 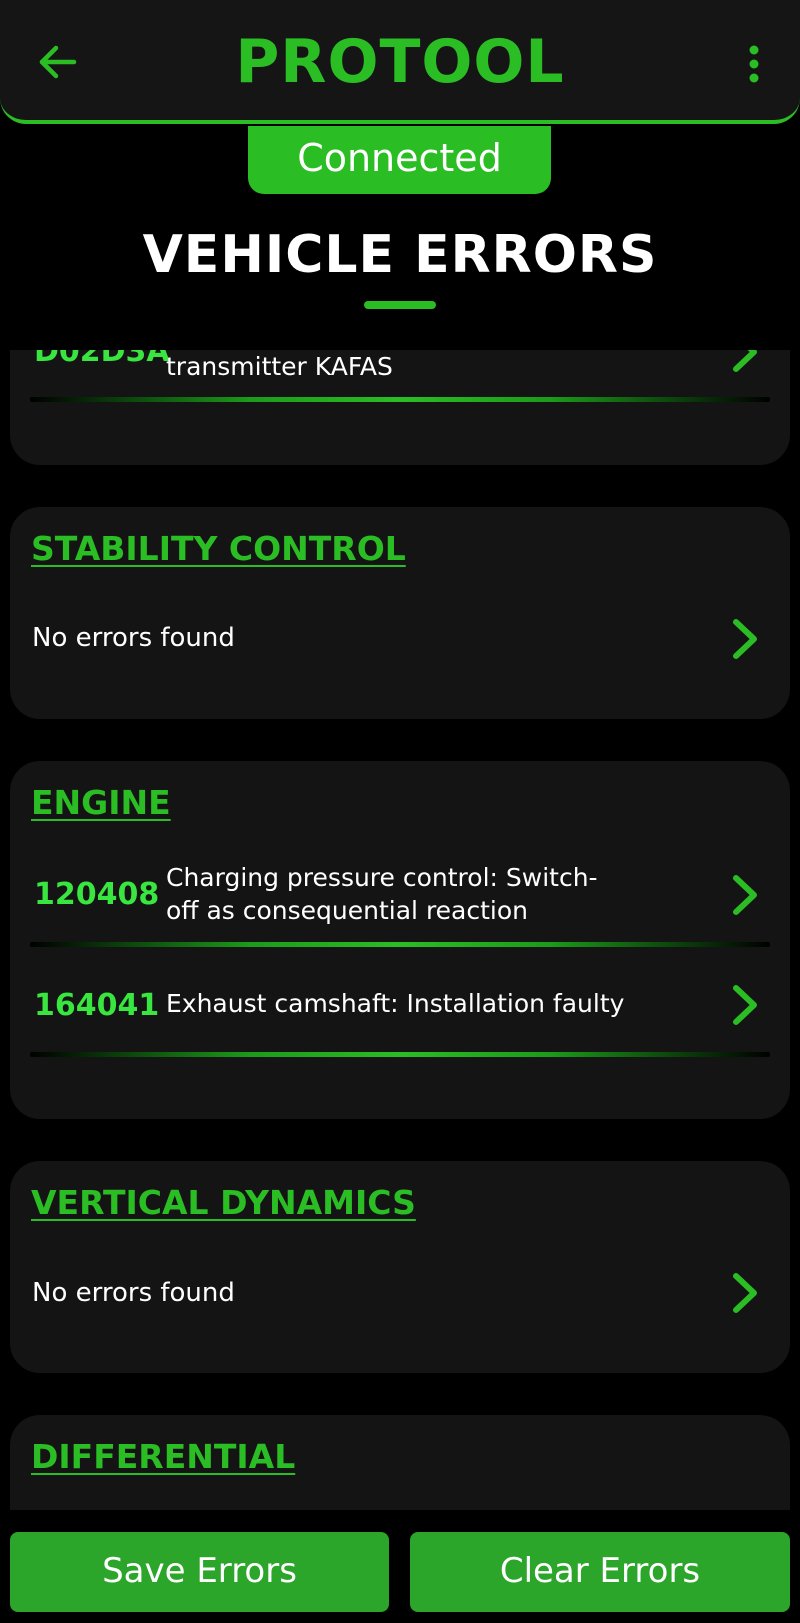 What do you see at coordinates (400, 1566) in the screenshot?
I see `bottom-action-bar: Save Errors Clear Errors` at bounding box center [400, 1566].